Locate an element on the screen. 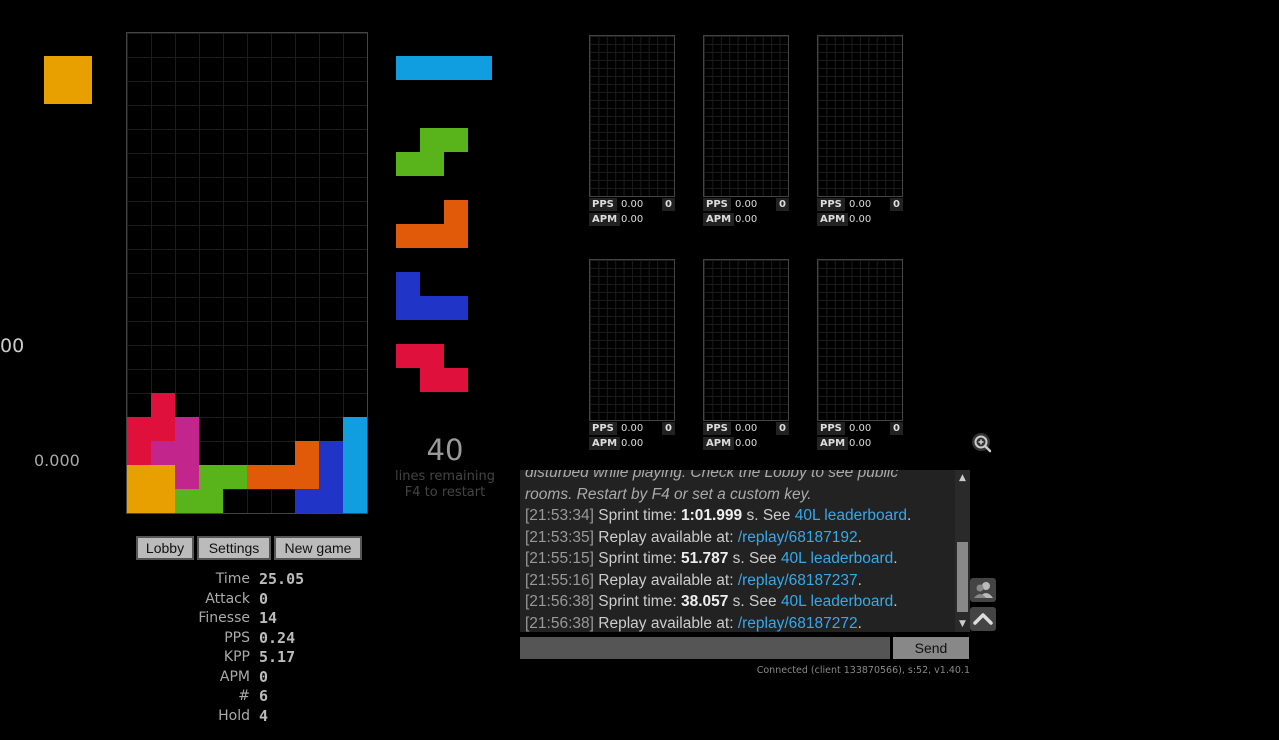 Image resolution: width=1279 pixels, height=740 pixels. message-text: Replay available at: is located at coordinates (665, 580).